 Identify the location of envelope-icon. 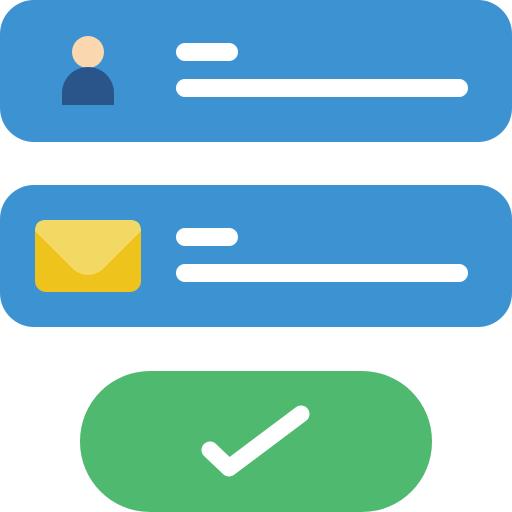
(88, 256).